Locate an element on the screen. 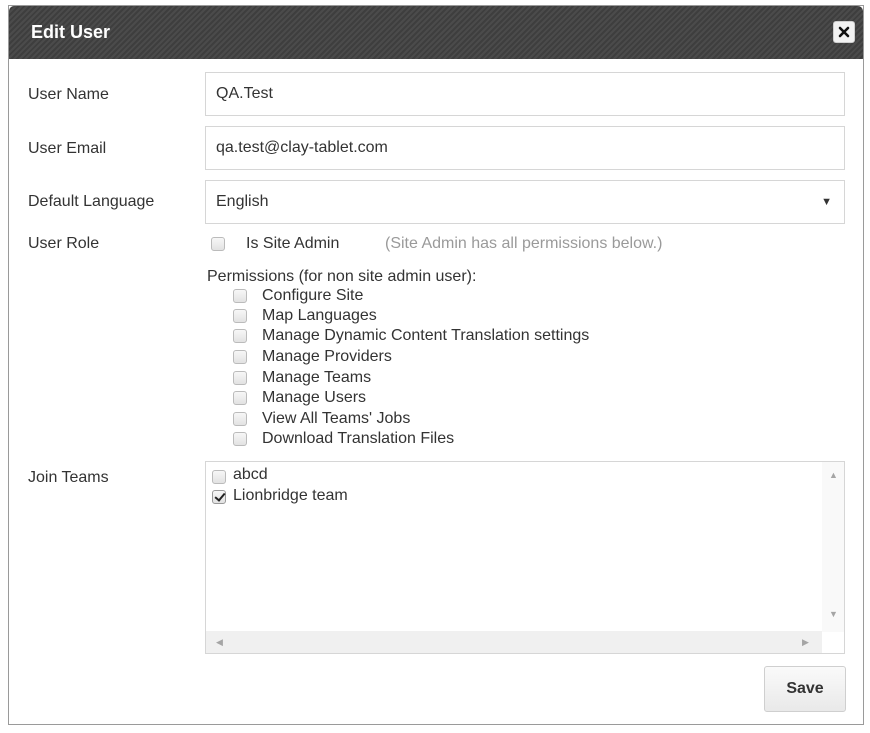 This screenshot has height=733, width=870. teams-vertical-scrollbar: ▲ ▼ is located at coordinates (833, 547).